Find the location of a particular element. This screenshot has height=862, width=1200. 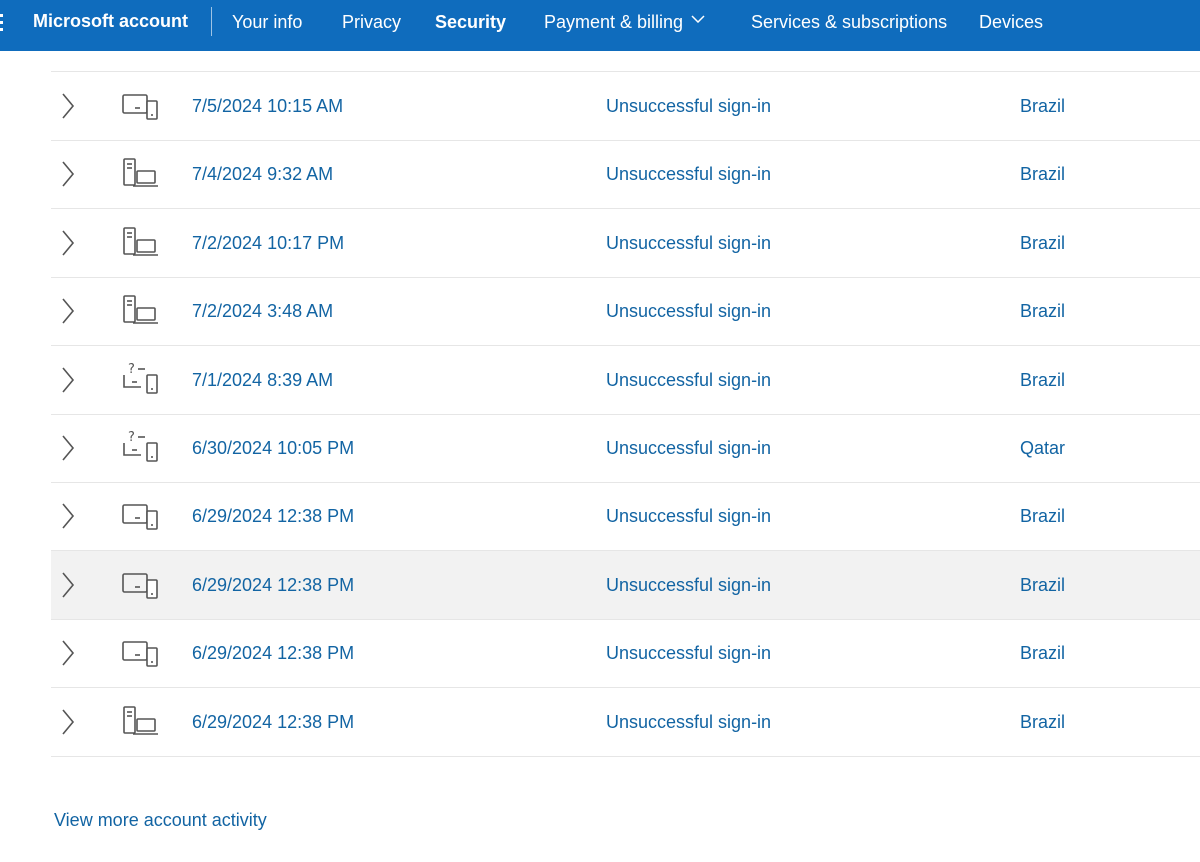

more-menu-icon is located at coordinates (2, 25).